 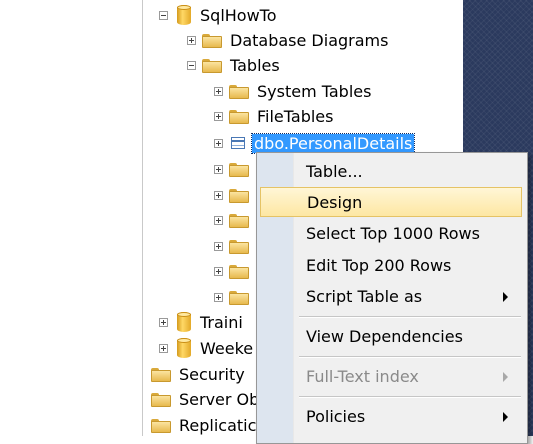 I want to click on menu-item-full-text-index: Full-Text index, so click(x=391, y=376).